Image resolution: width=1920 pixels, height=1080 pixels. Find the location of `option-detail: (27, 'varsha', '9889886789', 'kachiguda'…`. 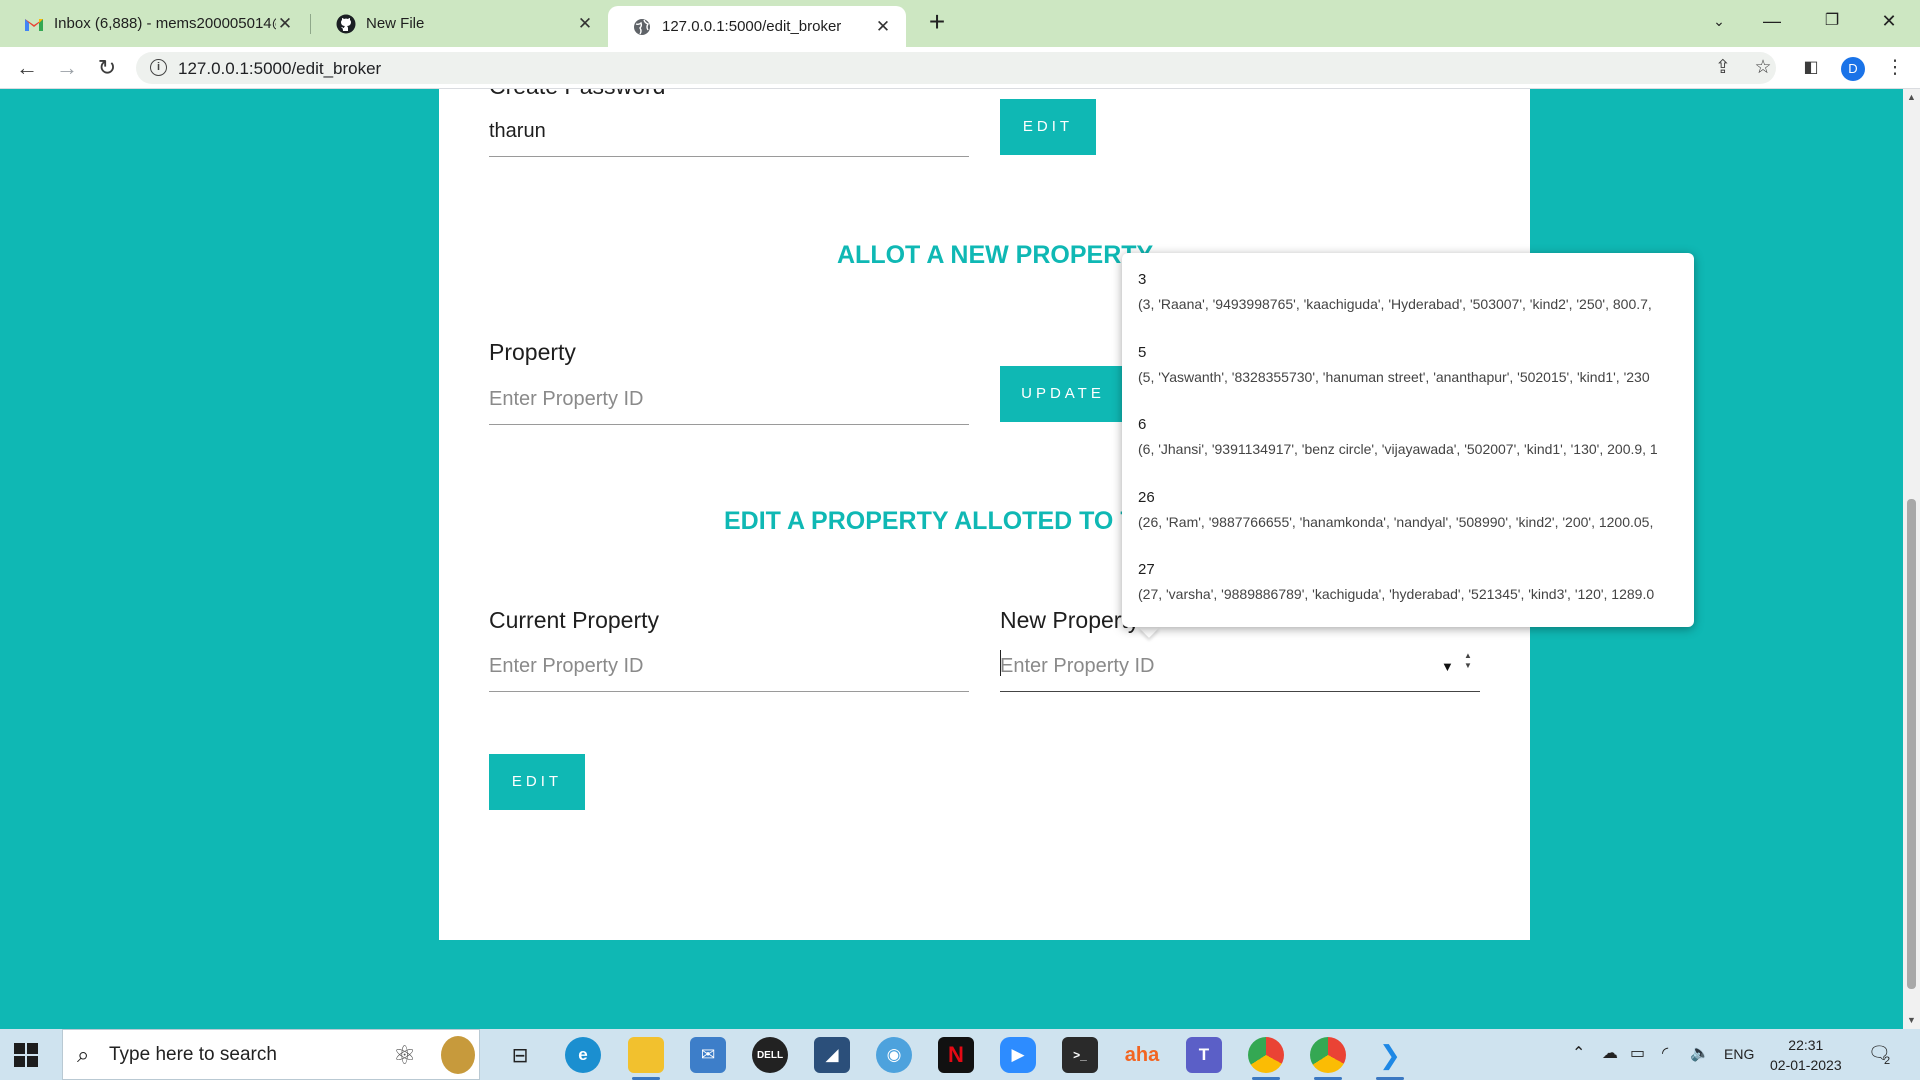

option-detail: (27, 'varsha', '9889886789', 'kachiguda'… is located at coordinates (1396, 594).